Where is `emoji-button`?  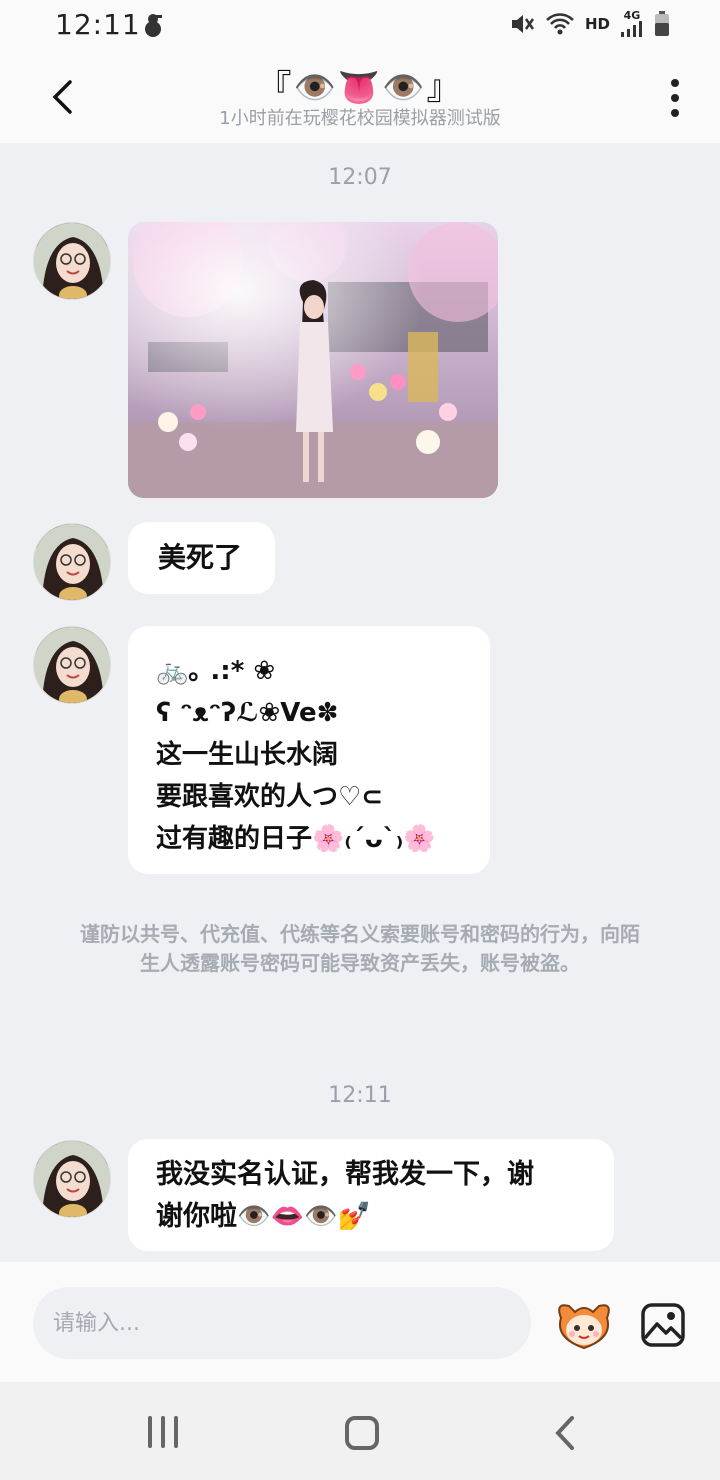 emoji-button is located at coordinates (584, 1325).